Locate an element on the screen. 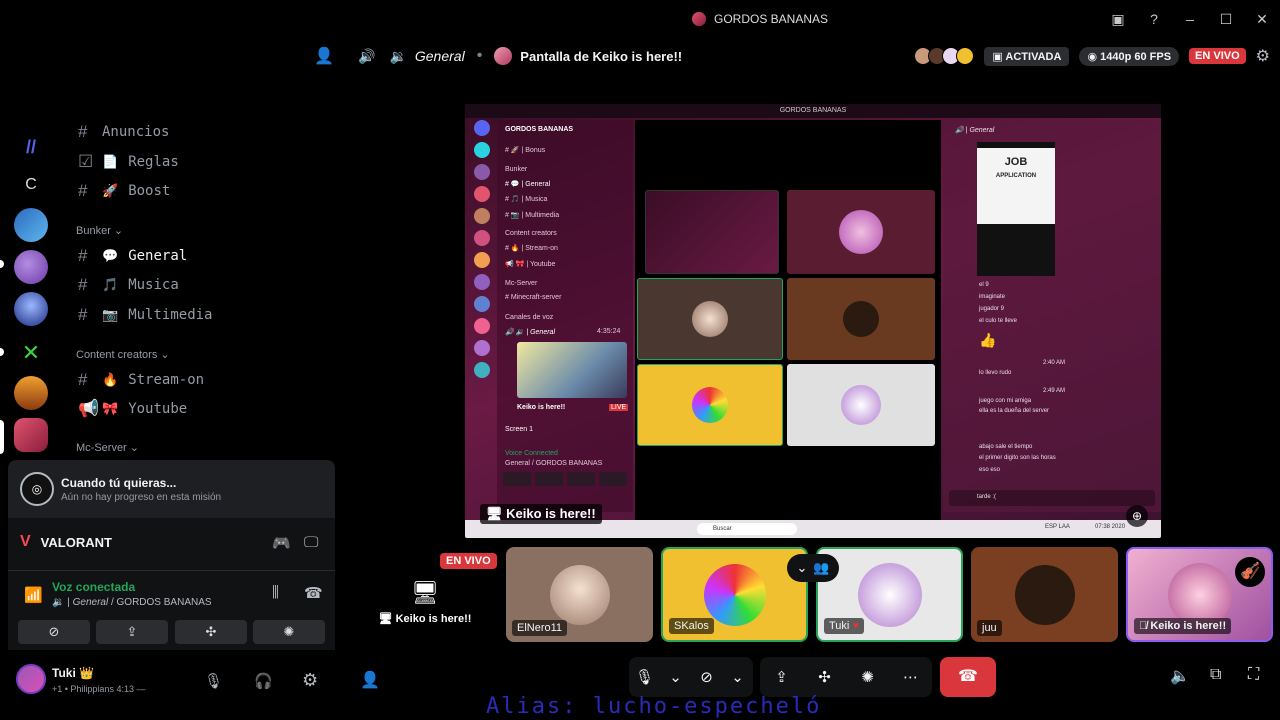  soundboard-button: ✺ is located at coordinates (289, 632).